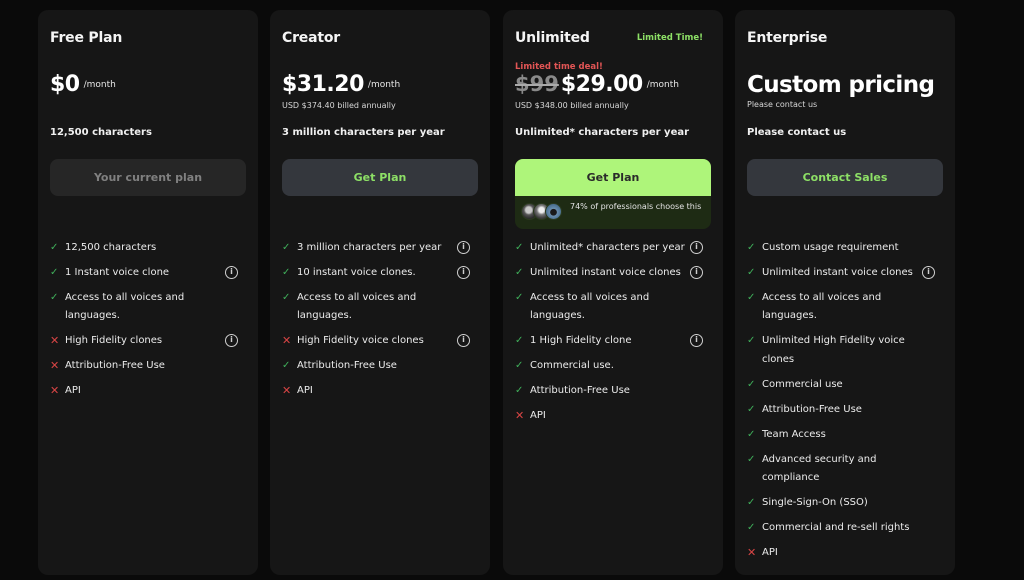  Describe the element at coordinates (794, 434) in the screenshot. I see `feature-text: Team Access` at that location.